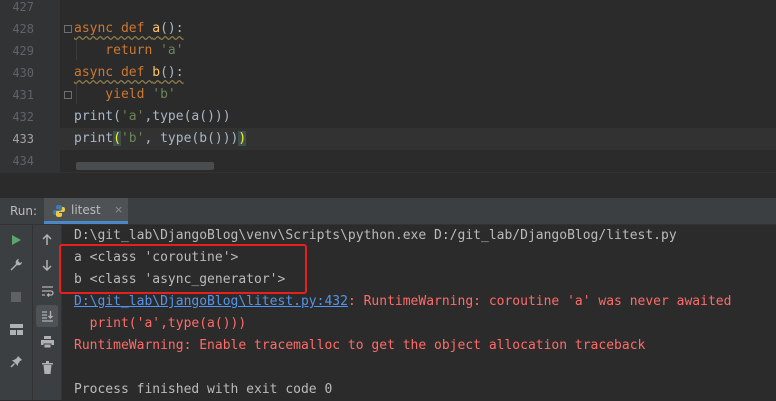 The width and height of the screenshot is (776, 401). I want to click on python-icon, so click(59, 211).